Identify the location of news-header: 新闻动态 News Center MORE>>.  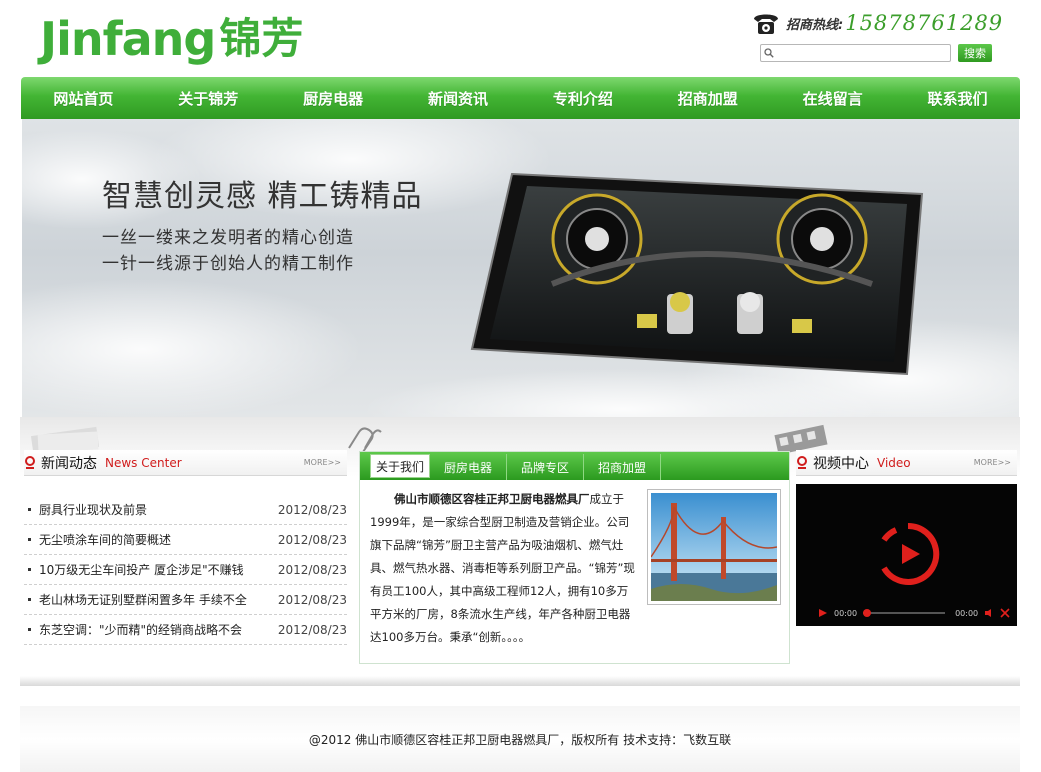
(185, 463).